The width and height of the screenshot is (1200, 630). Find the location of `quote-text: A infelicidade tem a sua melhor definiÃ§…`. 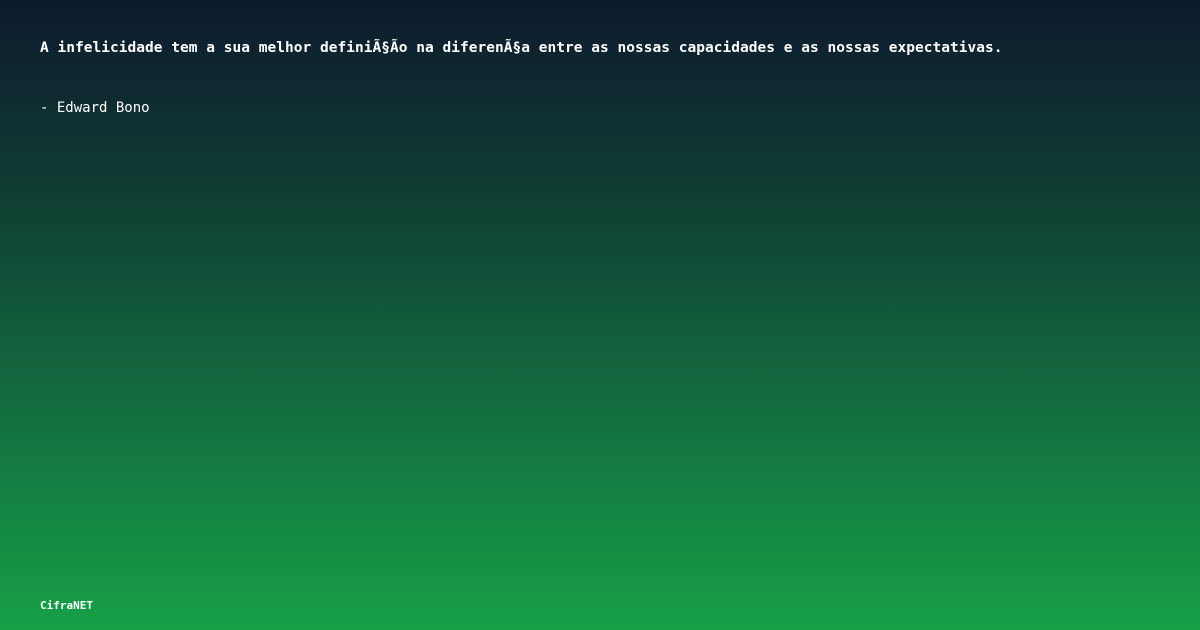

quote-text: A infelicidade tem a sua melhor definiÃ§… is located at coordinates (521, 48).